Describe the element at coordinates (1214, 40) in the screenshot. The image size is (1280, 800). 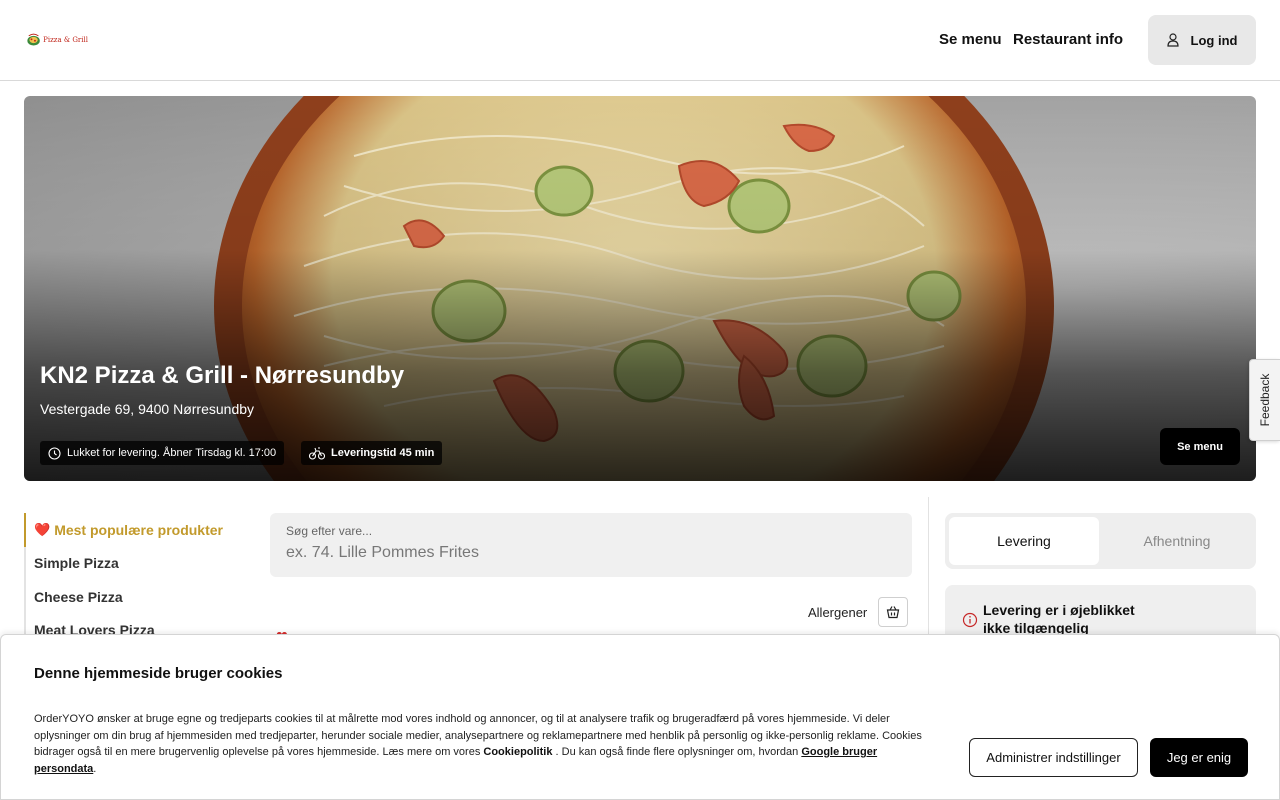
I see `login-label: Log ind` at that location.